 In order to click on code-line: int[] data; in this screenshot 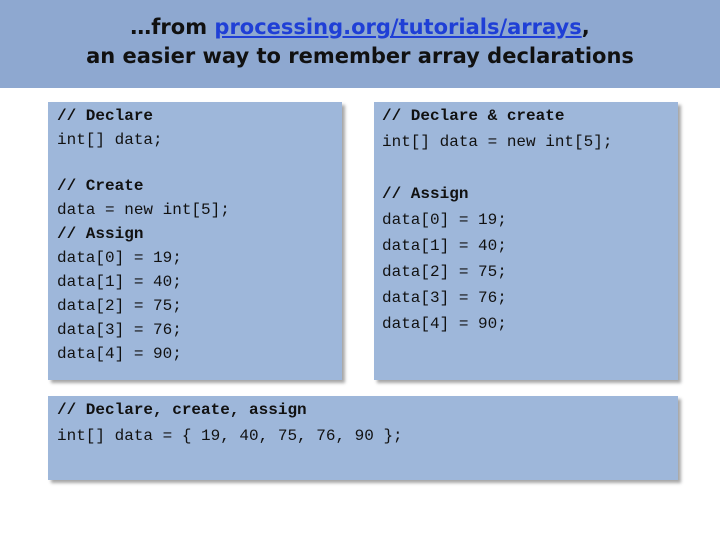, I will do `click(110, 140)`.